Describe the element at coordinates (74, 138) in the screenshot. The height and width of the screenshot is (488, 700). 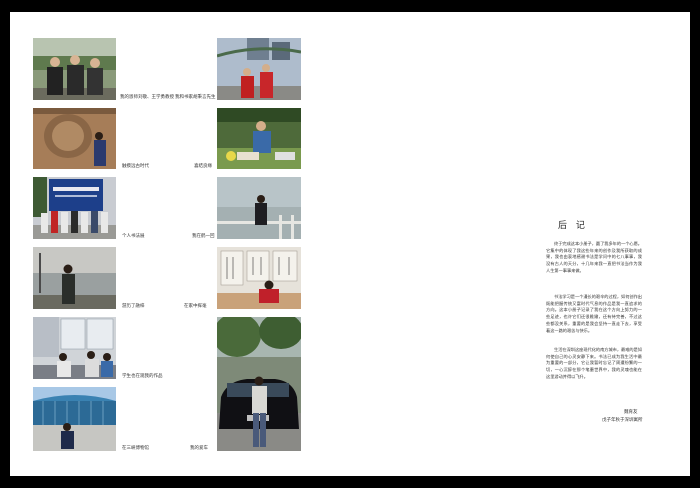
I see `stone-carving-photo` at that location.